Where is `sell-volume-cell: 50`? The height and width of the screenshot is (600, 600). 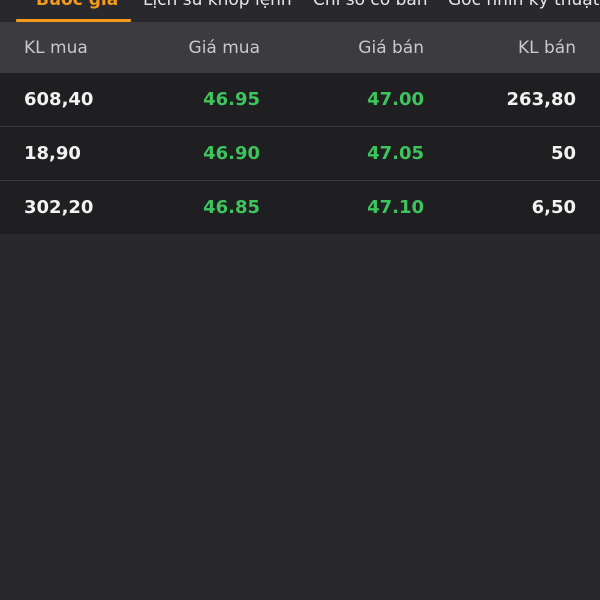 sell-volume-cell: 50 is located at coordinates (563, 153).